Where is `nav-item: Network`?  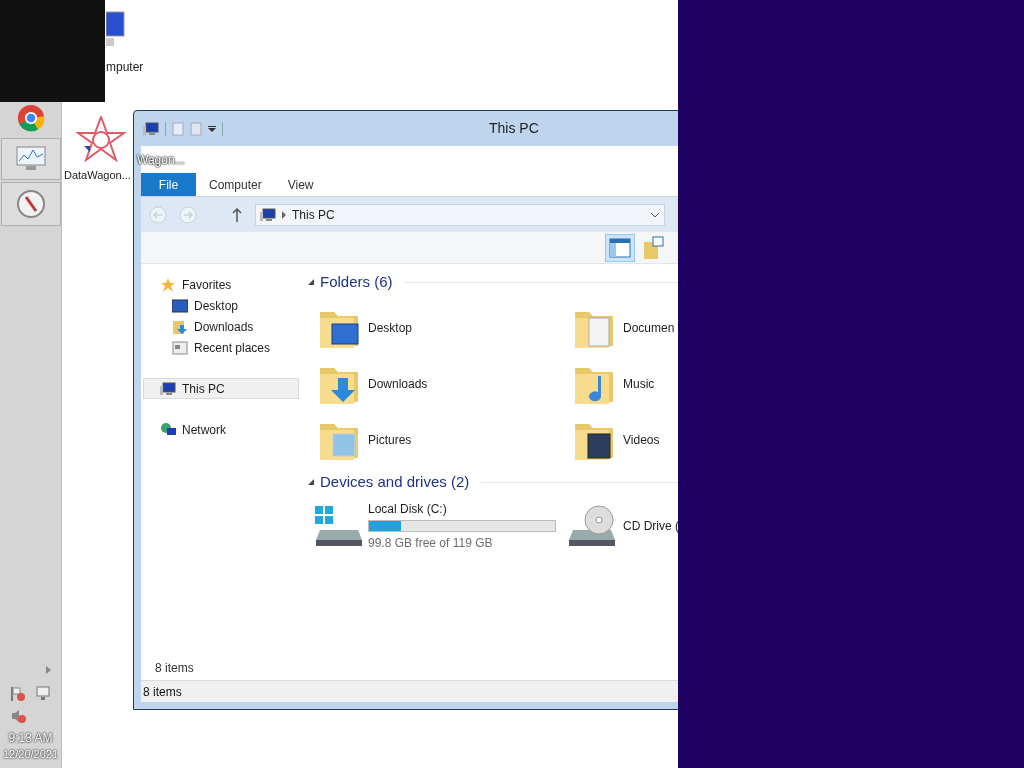
nav-item: Network is located at coordinates (221, 429).